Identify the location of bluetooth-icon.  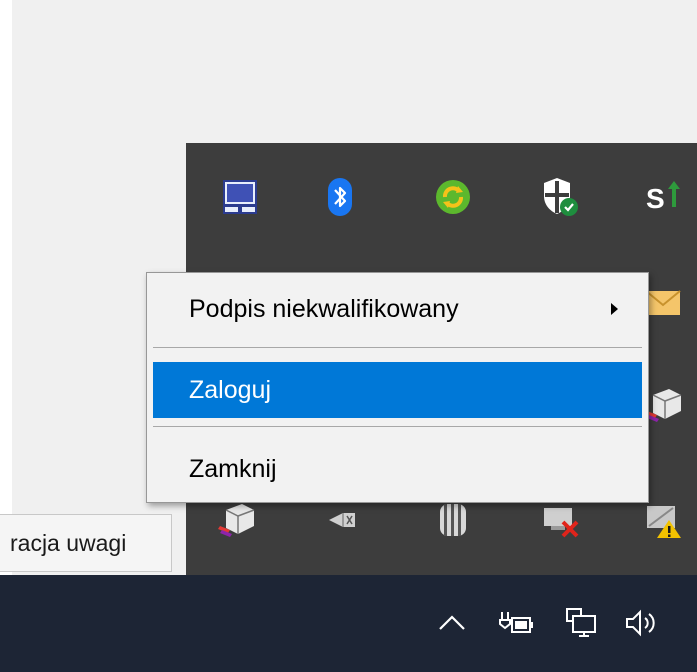
(340, 197).